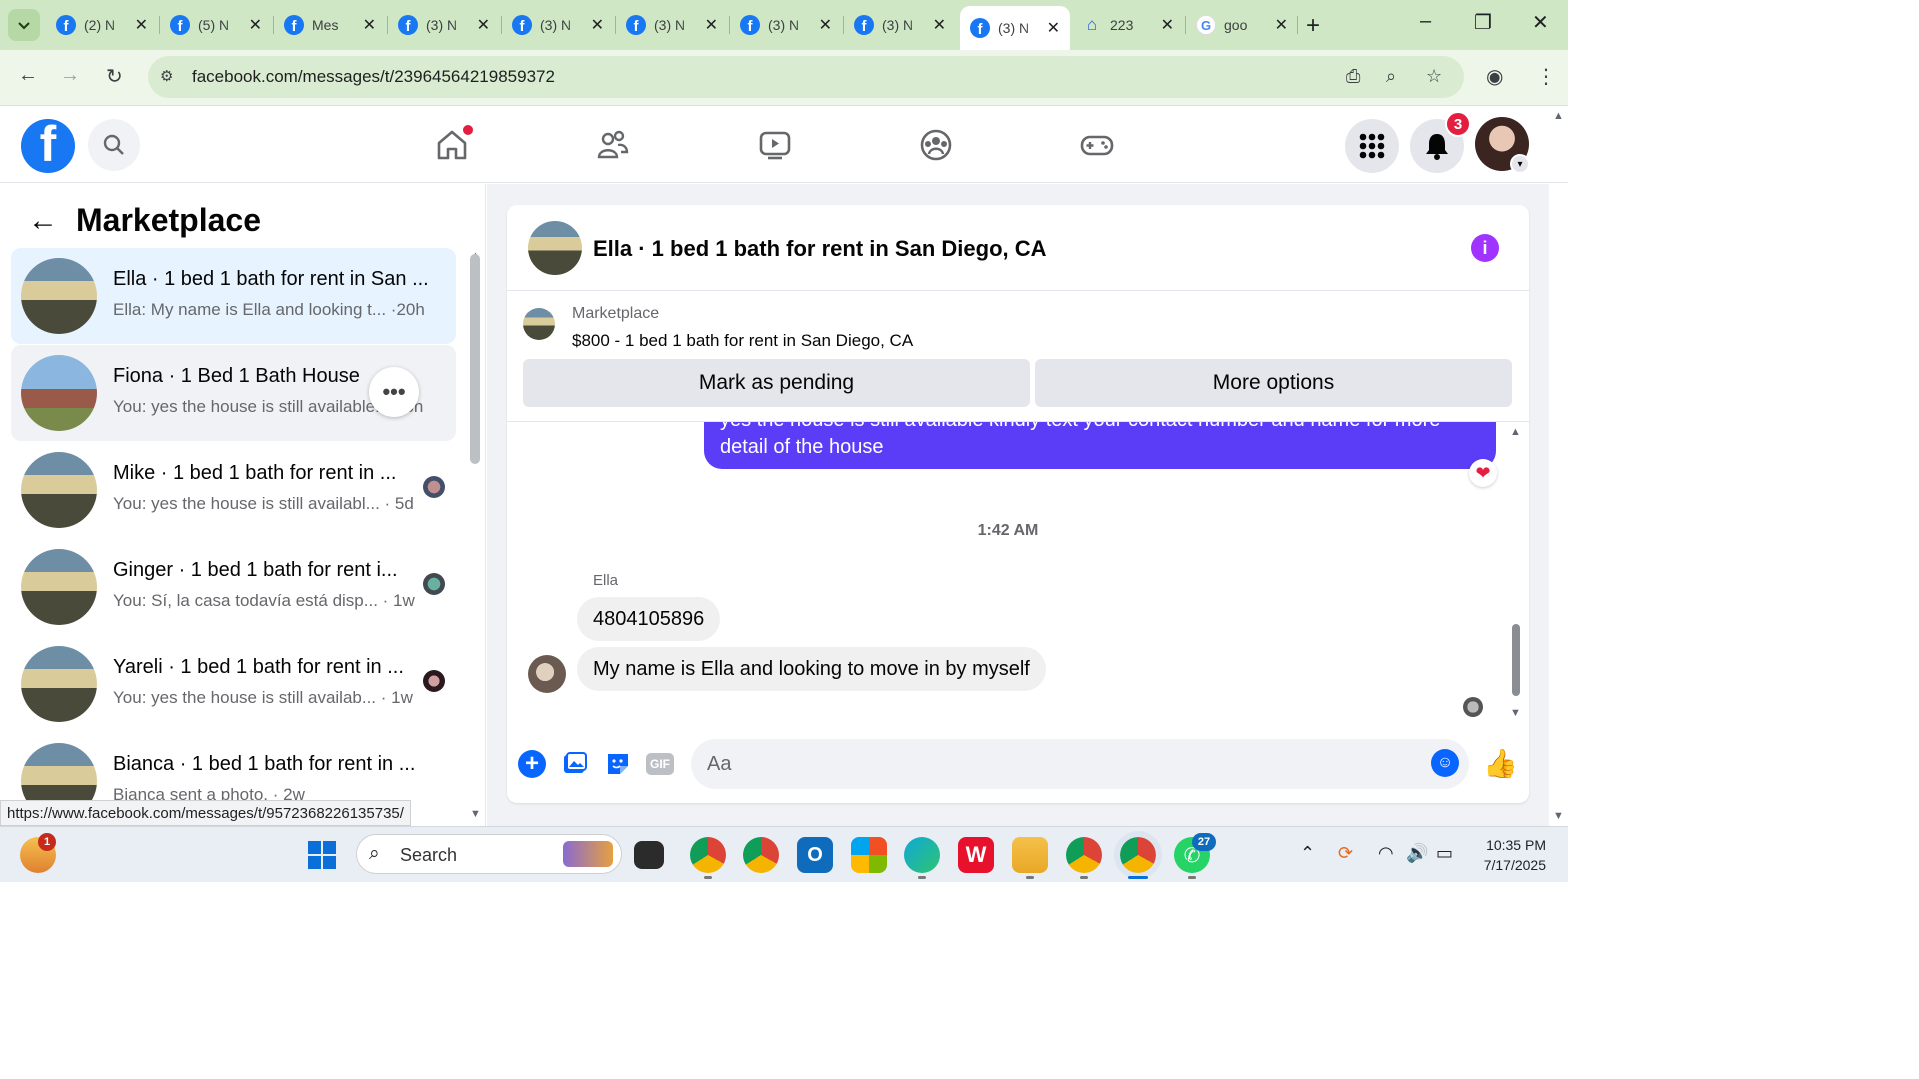 This screenshot has width=1919, height=1079. I want to click on grid-icon, so click(1372, 146).